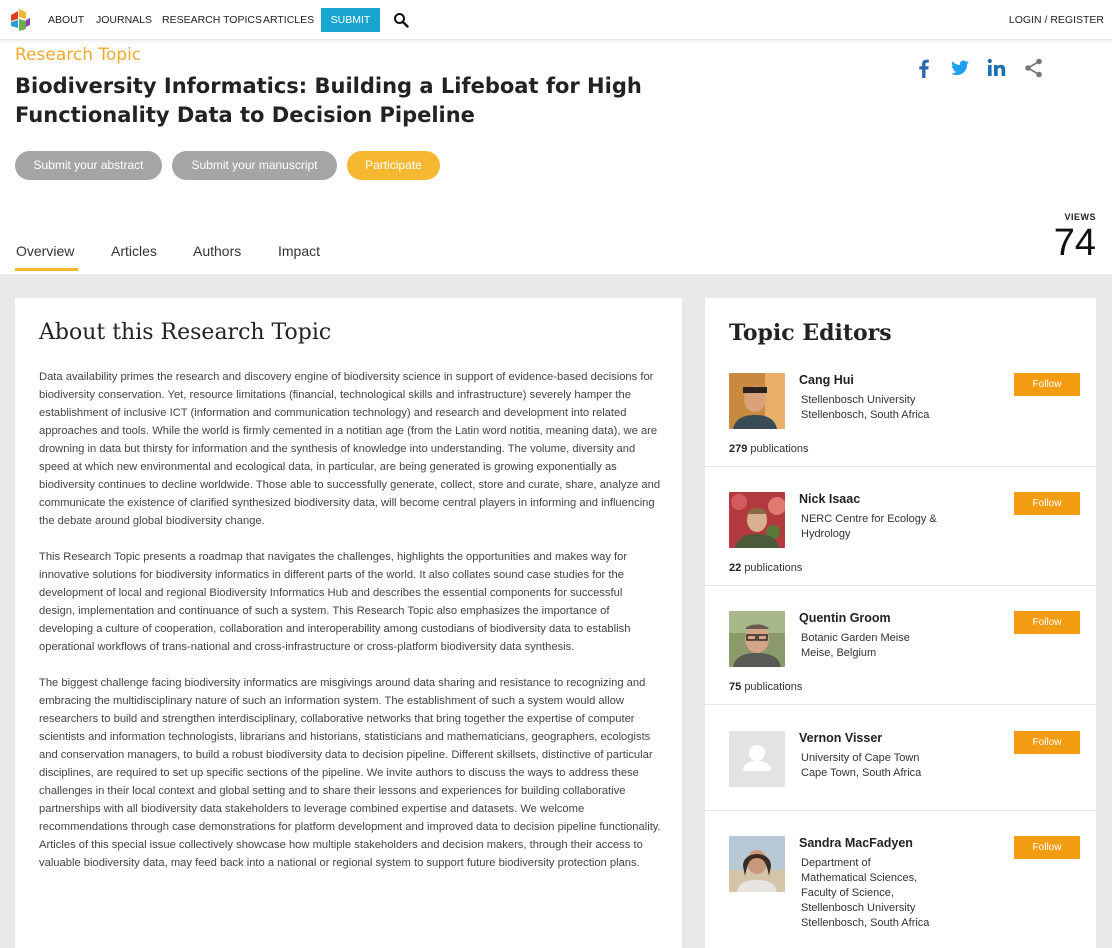 The height and width of the screenshot is (948, 1112). What do you see at coordinates (845, 618) in the screenshot?
I see `editor-name: Quentin Groom` at bounding box center [845, 618].